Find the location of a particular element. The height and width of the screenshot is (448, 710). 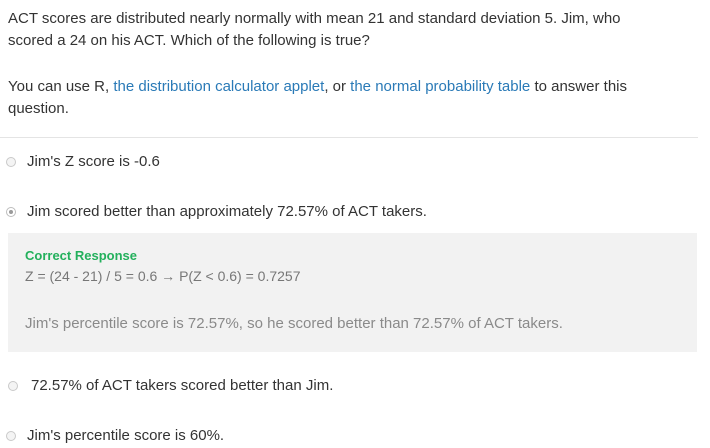

answer-option-4-label: Jim's percentile score is 60%. is located at coordinates (126, 435).